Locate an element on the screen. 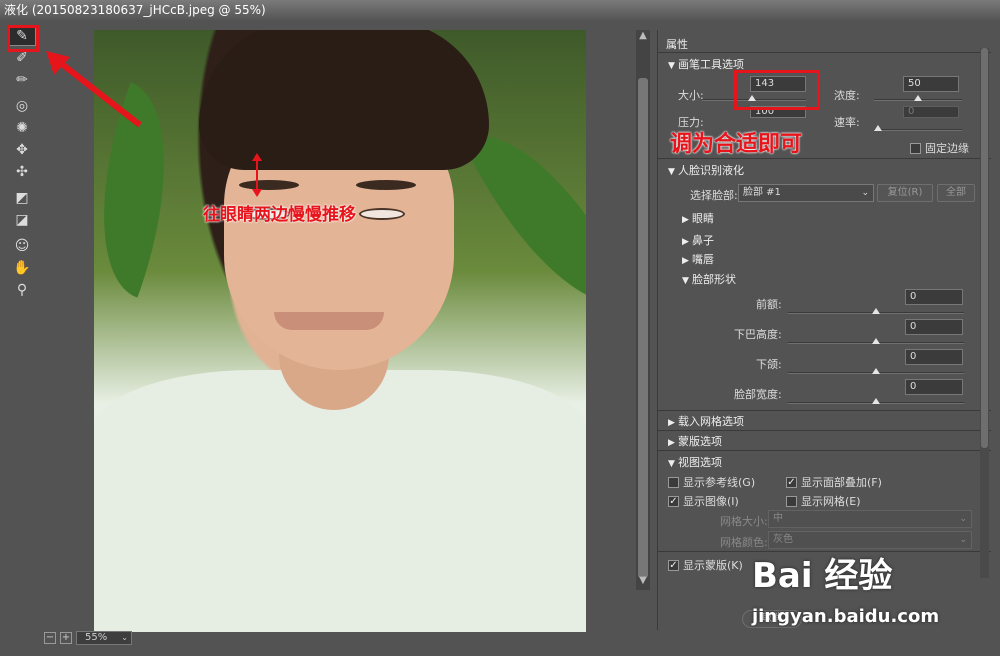 This screenshot has width=1000, height=656. mesh-size-dropdown: 中 ⌄ is located at coordinates (870, 519).